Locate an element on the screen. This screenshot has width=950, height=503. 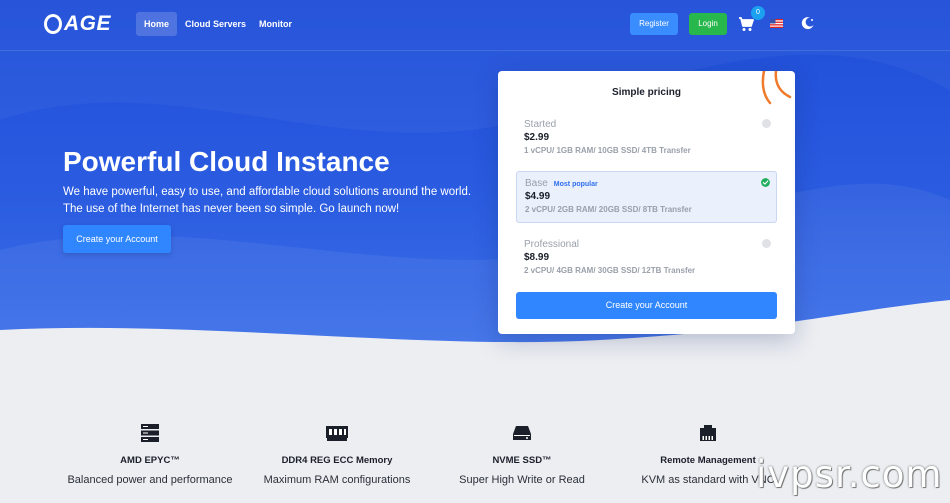
feature-title: DDR4 REG ECC Memory is located at coordinates (337, 460).